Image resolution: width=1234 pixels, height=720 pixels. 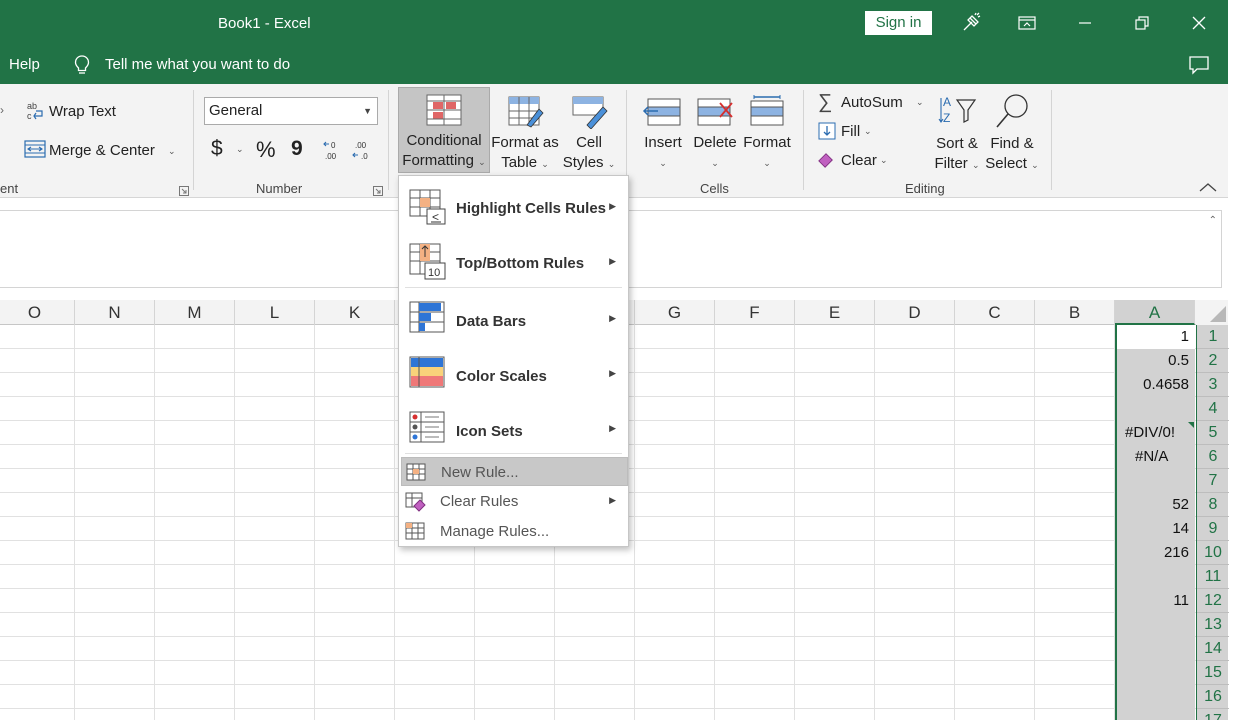 I want to click on comments-icon, so click(x=1199, y=66).